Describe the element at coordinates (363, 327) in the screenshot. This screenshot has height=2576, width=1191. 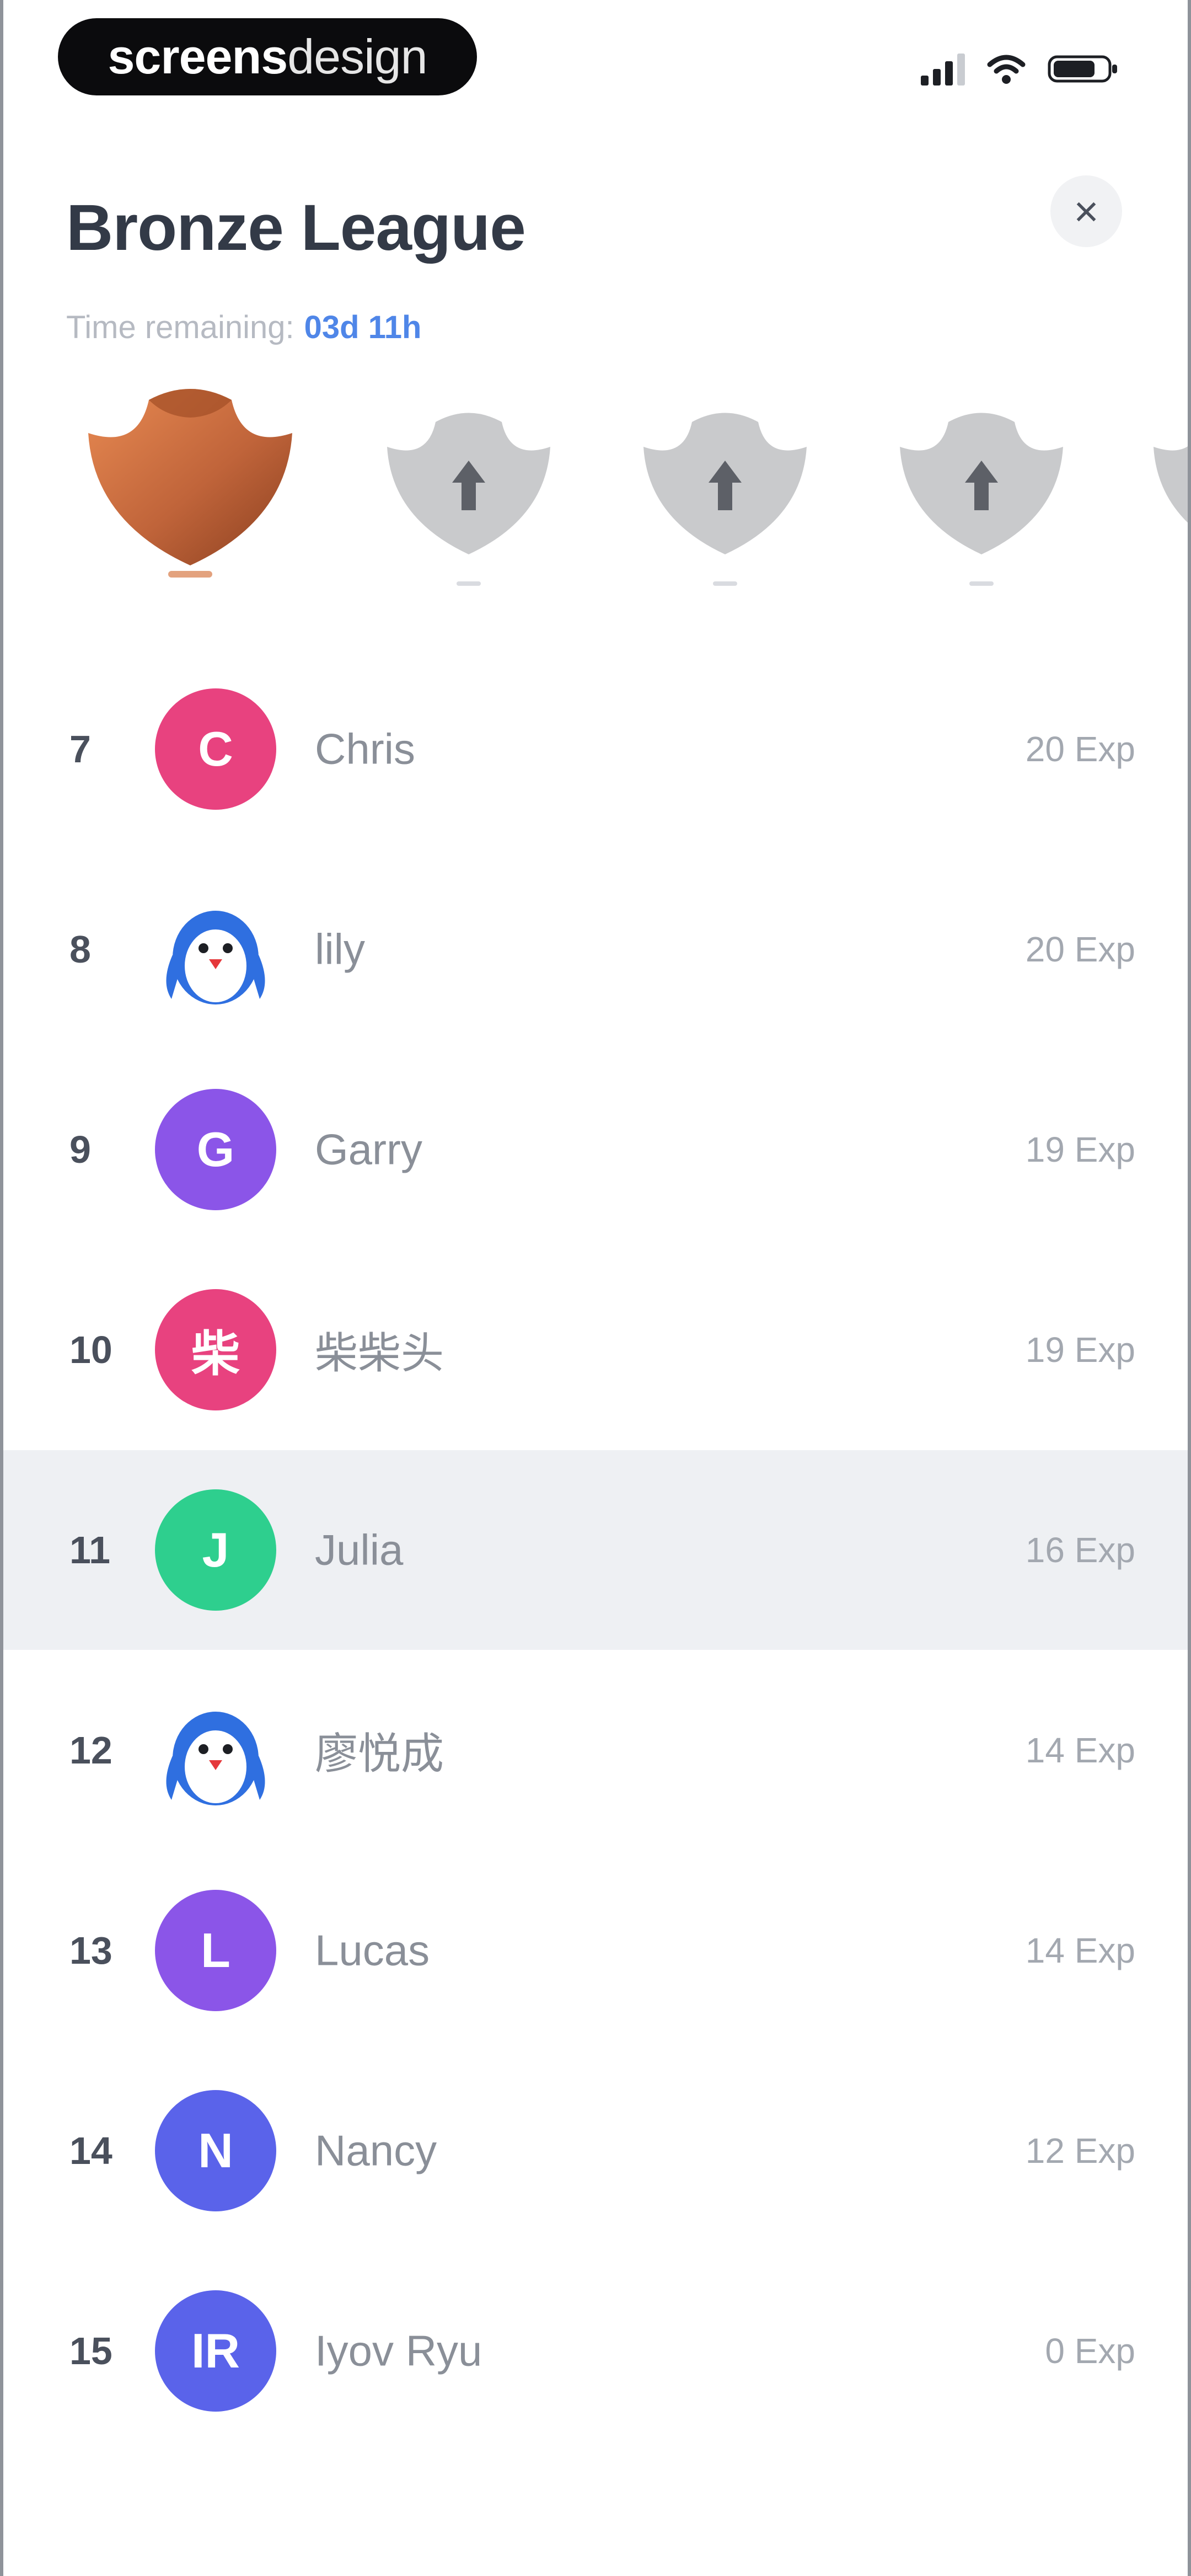
I see `time-remaining-value: 03d 11h` at that location.